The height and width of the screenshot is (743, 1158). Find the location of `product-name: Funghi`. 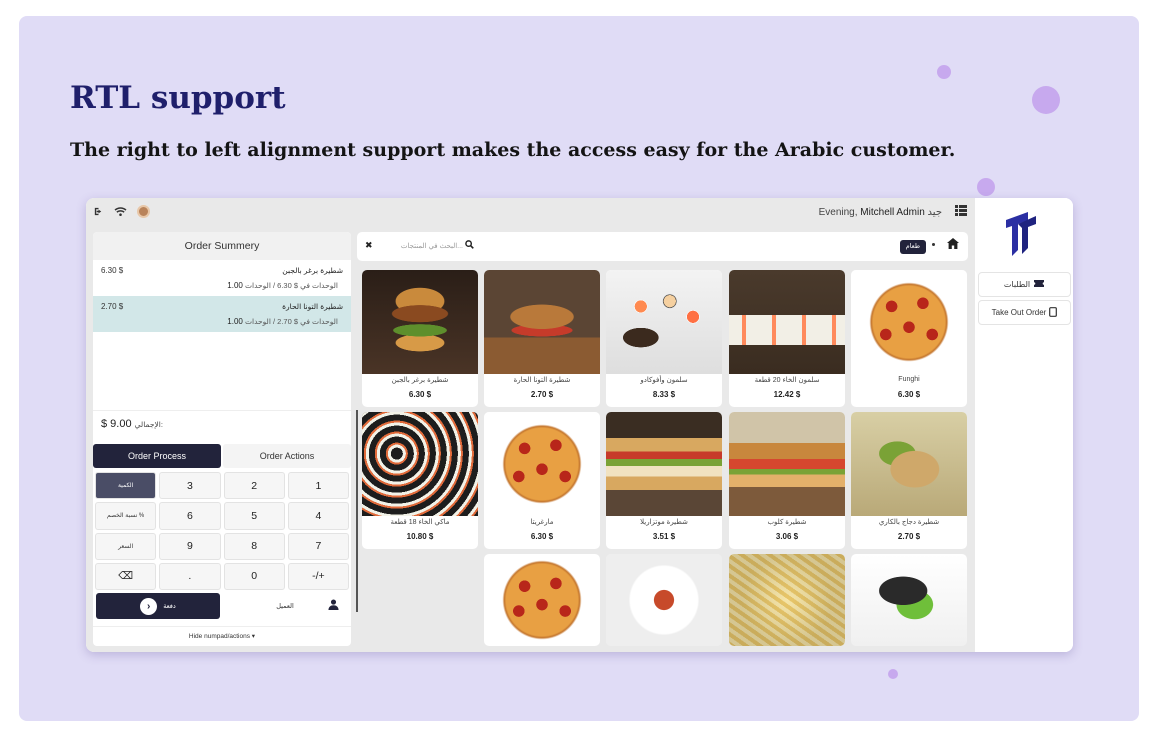

product-name: Funghi is located at coordinates (909, 379).